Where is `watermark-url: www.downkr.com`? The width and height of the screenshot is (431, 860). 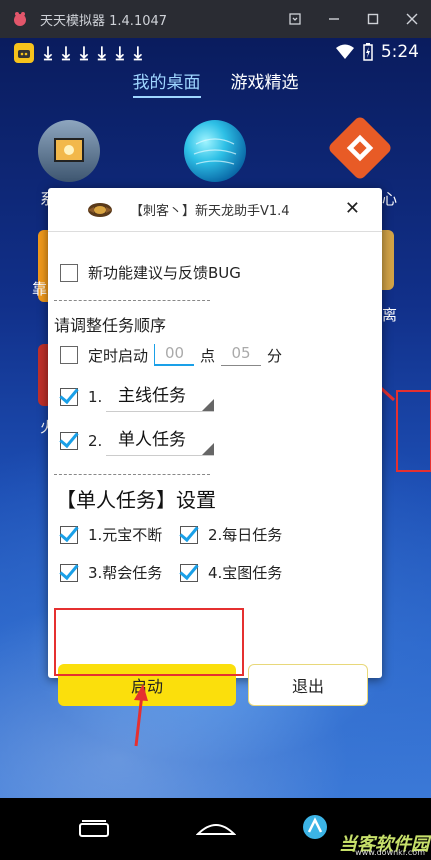
watermark-url: www.downkr.com is located at coordinates (390, 852).